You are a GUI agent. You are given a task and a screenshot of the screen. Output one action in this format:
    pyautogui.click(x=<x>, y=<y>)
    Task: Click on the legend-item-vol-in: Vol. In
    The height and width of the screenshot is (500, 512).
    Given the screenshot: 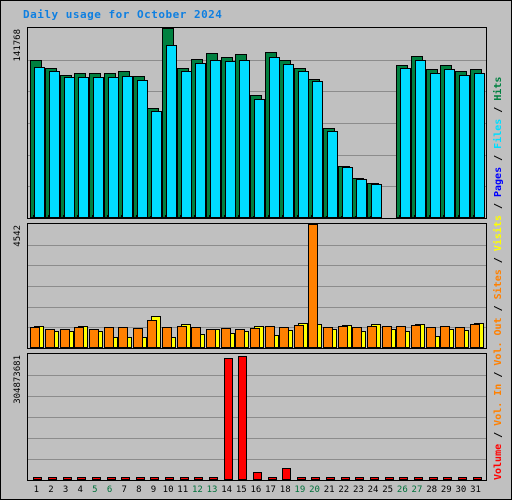 What is the action you would take?
    pyautogui.click(x=498, y=404)
    